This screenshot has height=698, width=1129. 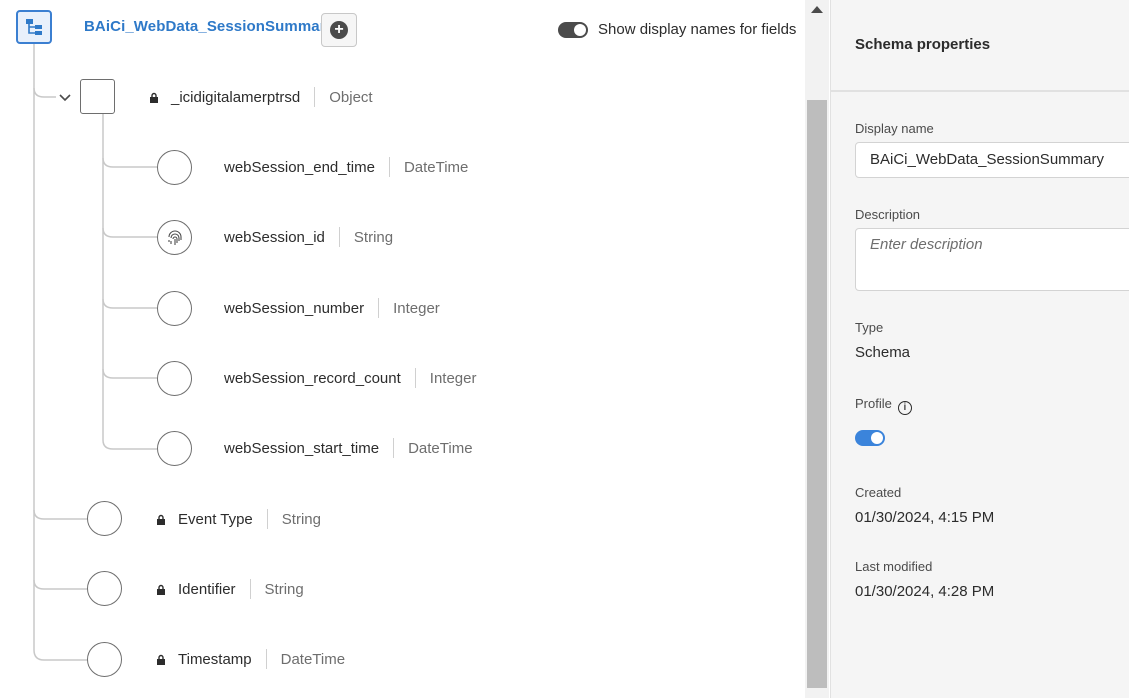 What do you see at coordinates (870, 438) in the screenshot?
I see `profile-toggle` at bounding box center [870, 438].